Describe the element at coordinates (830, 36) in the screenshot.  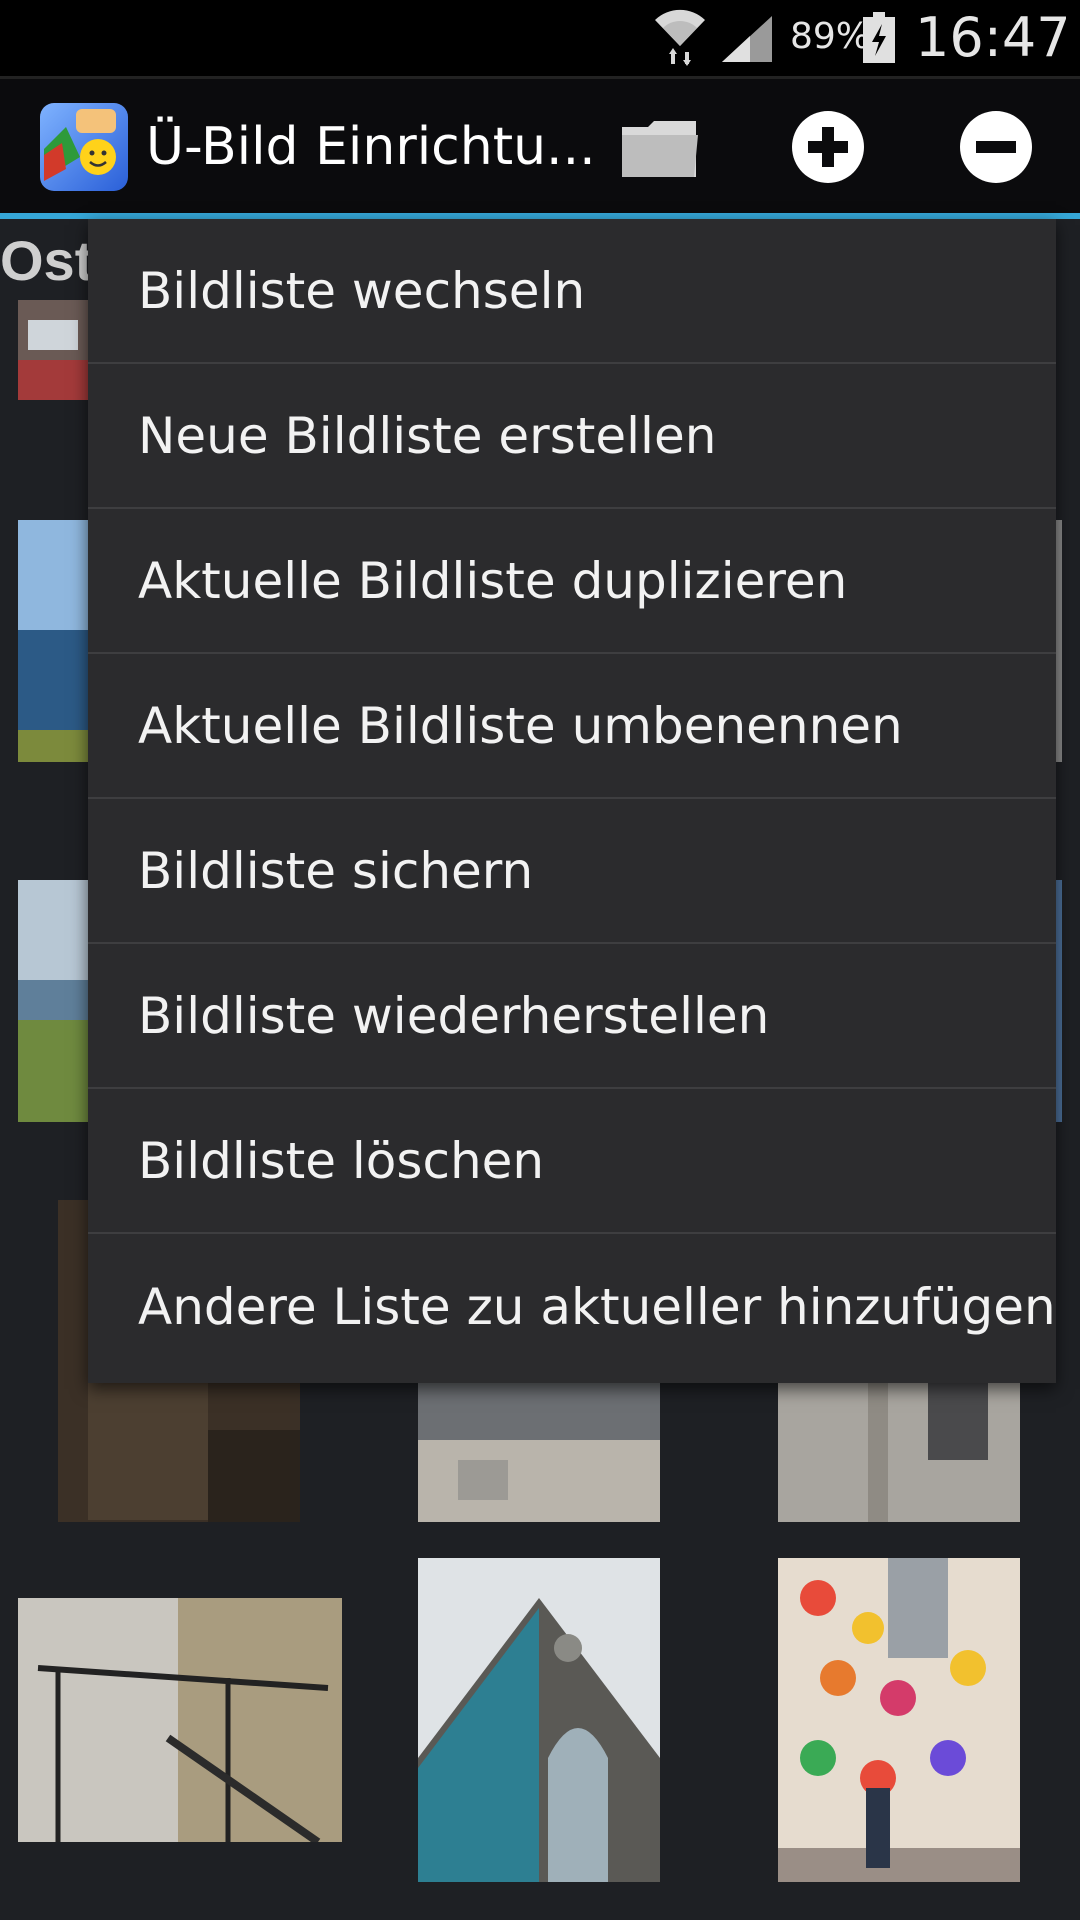
I see `battery-percent: 89%` at that location.